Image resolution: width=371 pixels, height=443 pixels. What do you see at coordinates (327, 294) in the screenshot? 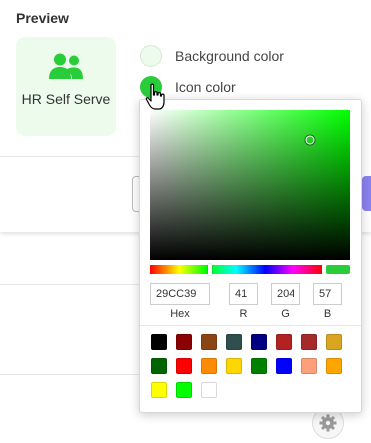
I see `blue-input` at bounding box center [327, 294].